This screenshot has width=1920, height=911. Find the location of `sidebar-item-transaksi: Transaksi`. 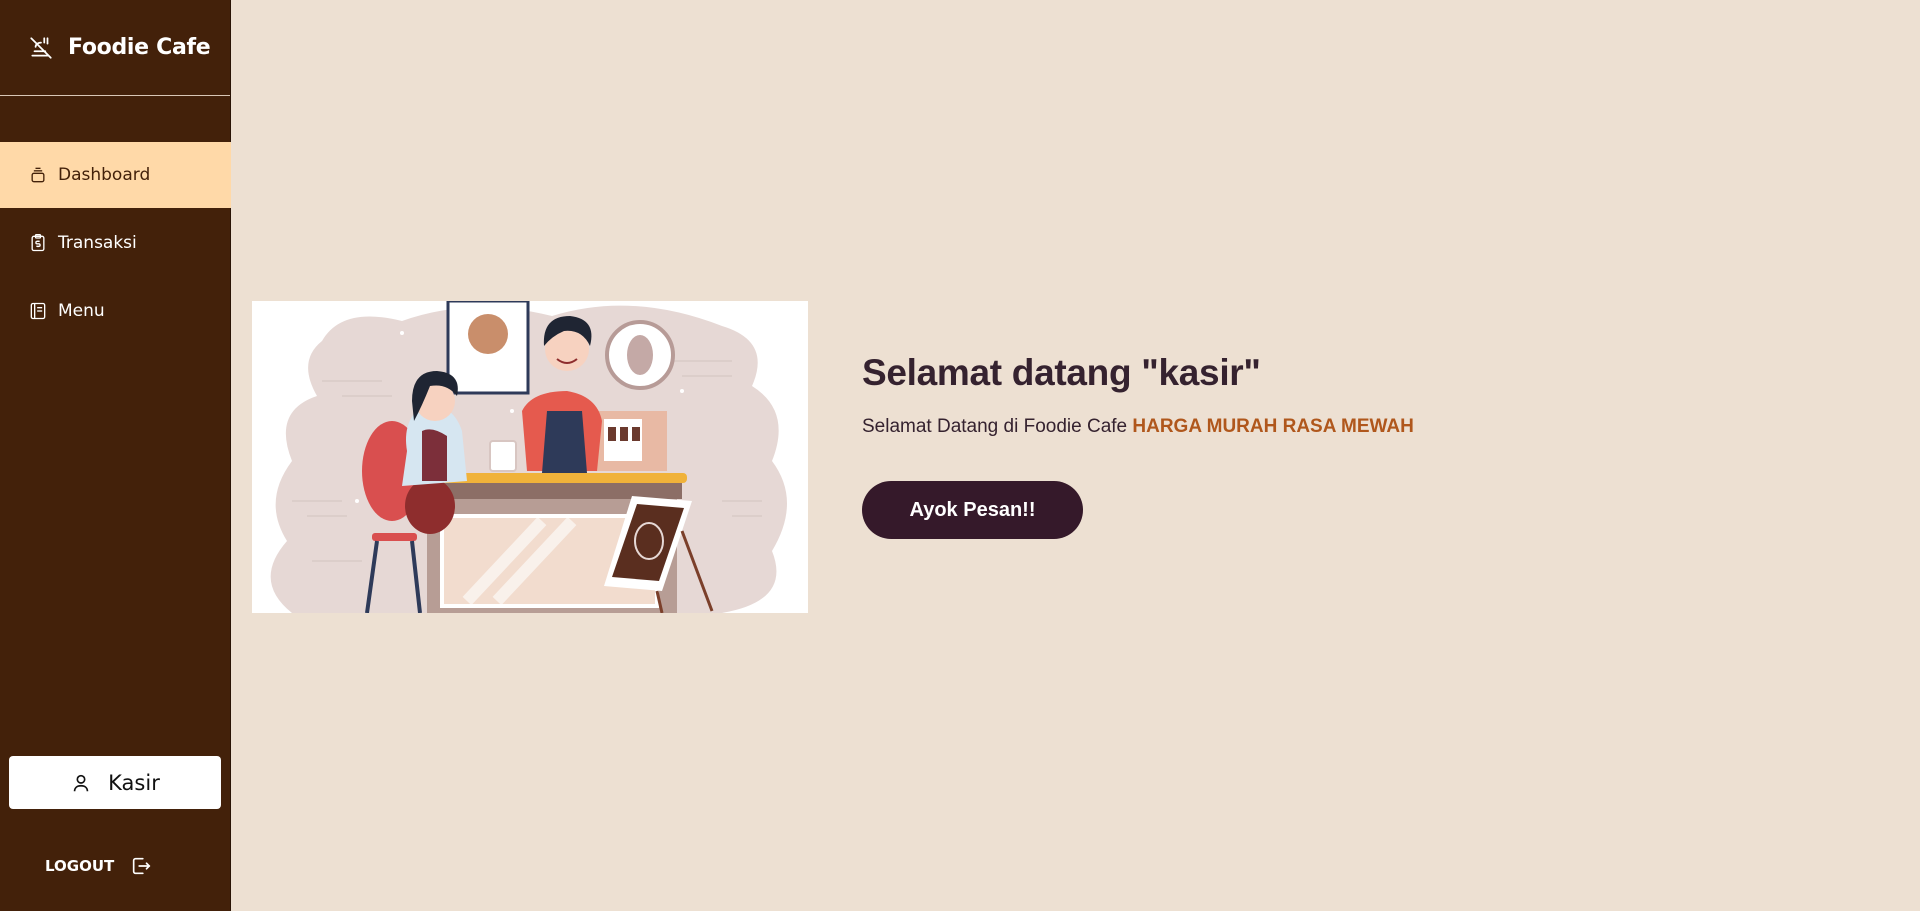

sidebar-item-transaksi: Transaksi is located at coordinates (115, 243).